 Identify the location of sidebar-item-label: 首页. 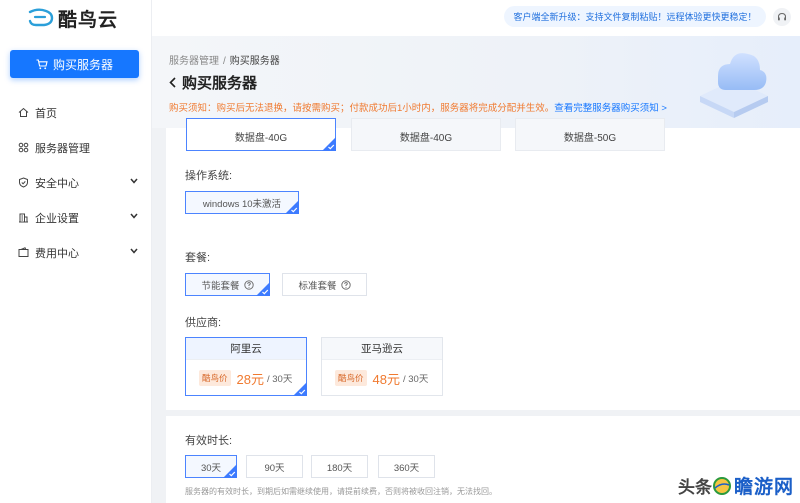
(46, 113).